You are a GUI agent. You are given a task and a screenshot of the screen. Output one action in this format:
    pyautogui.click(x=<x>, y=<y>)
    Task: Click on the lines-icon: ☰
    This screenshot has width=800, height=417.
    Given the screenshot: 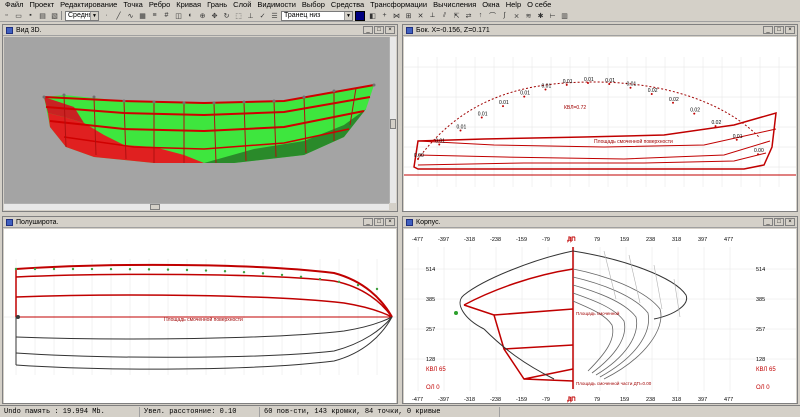 What is the action you would take?
    pyautogui.click(x=274, y=16)
    